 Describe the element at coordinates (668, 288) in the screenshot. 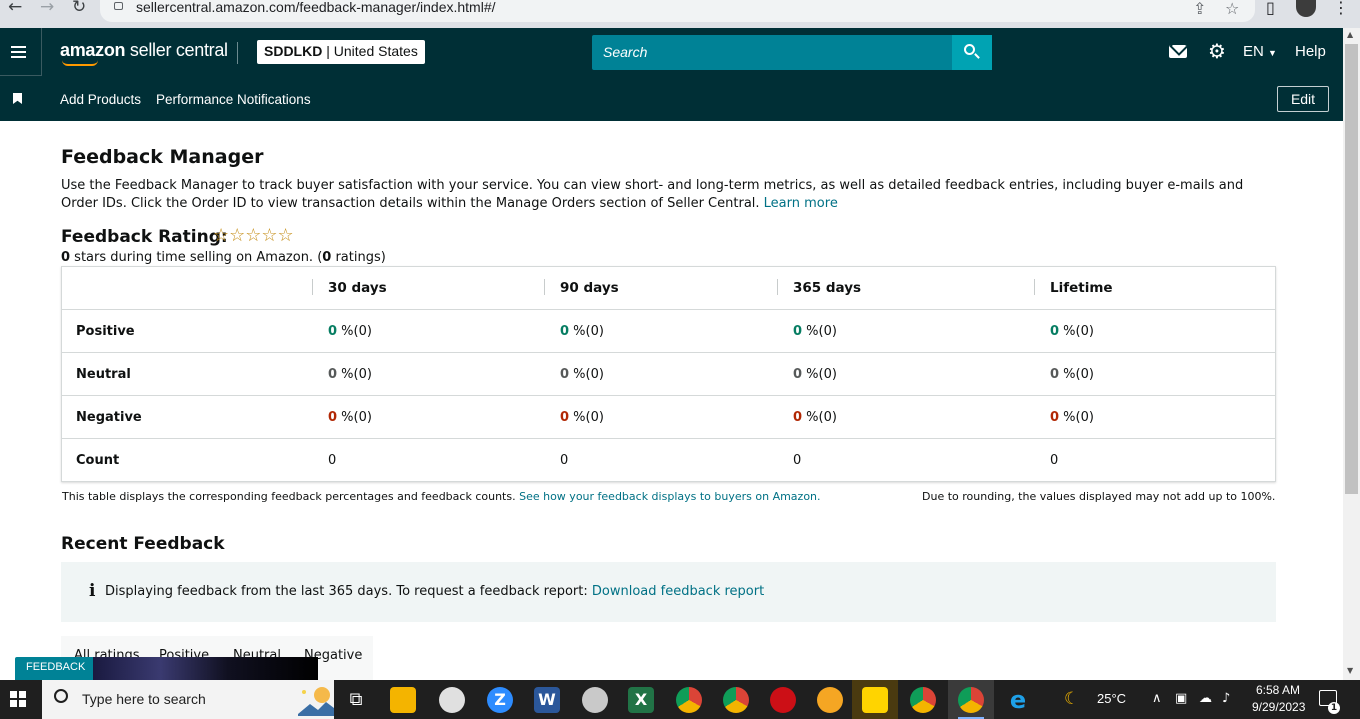

I see `table-header-row: 30 days 90 days 365 days Lifetime` at that location.